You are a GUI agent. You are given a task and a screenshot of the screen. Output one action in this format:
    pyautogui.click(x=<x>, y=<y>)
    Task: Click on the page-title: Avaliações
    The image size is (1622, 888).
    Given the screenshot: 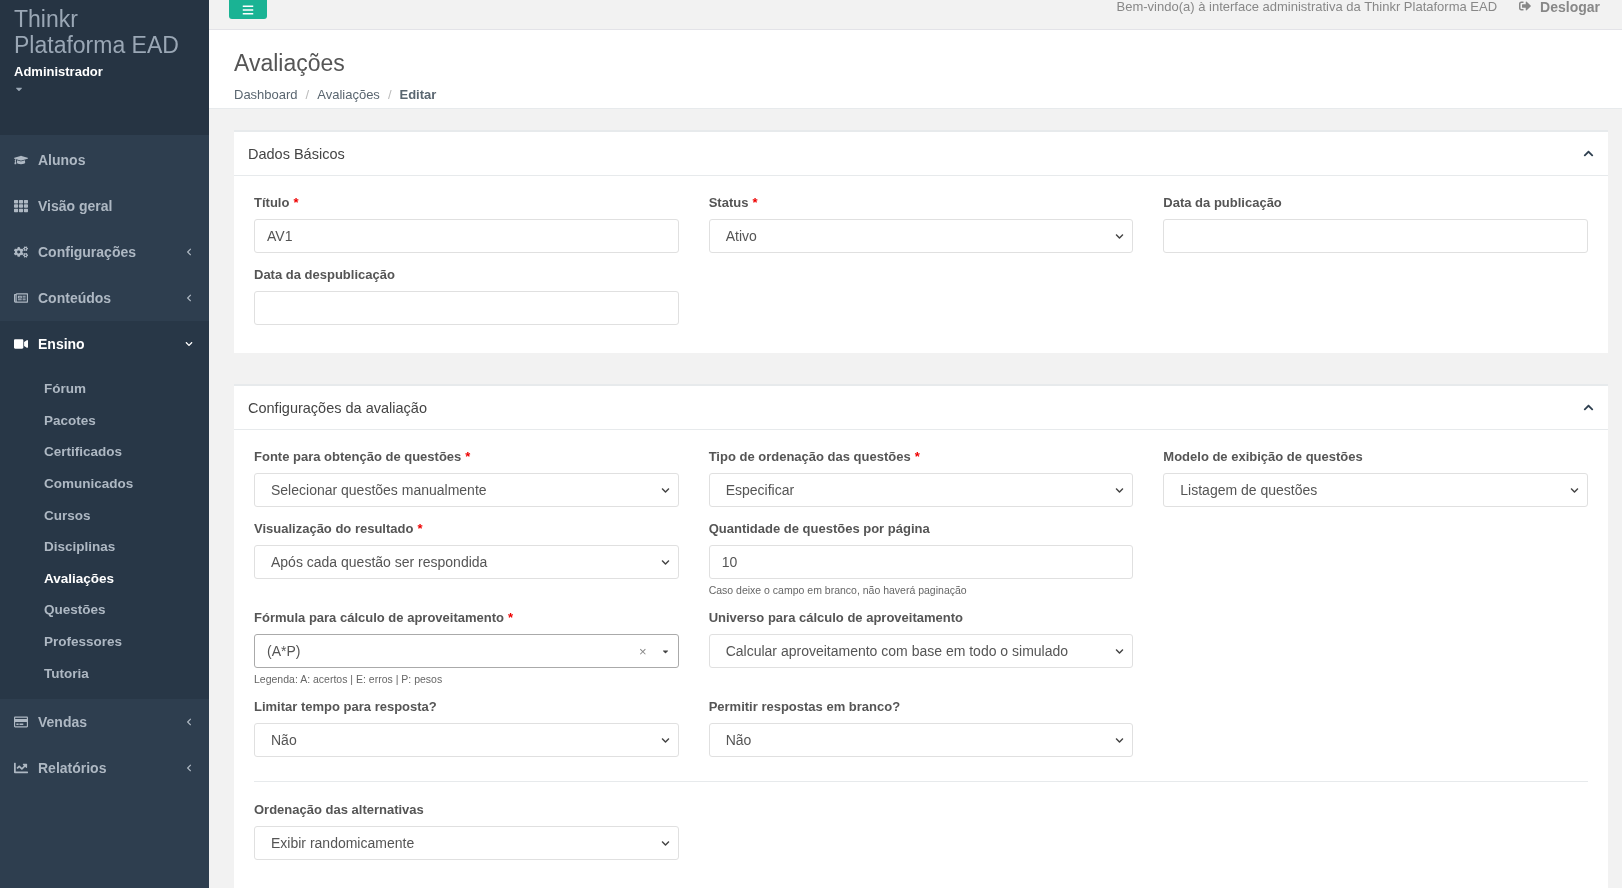 What is the action you would take?
    pyautogui.click(x=289, y=63)
    